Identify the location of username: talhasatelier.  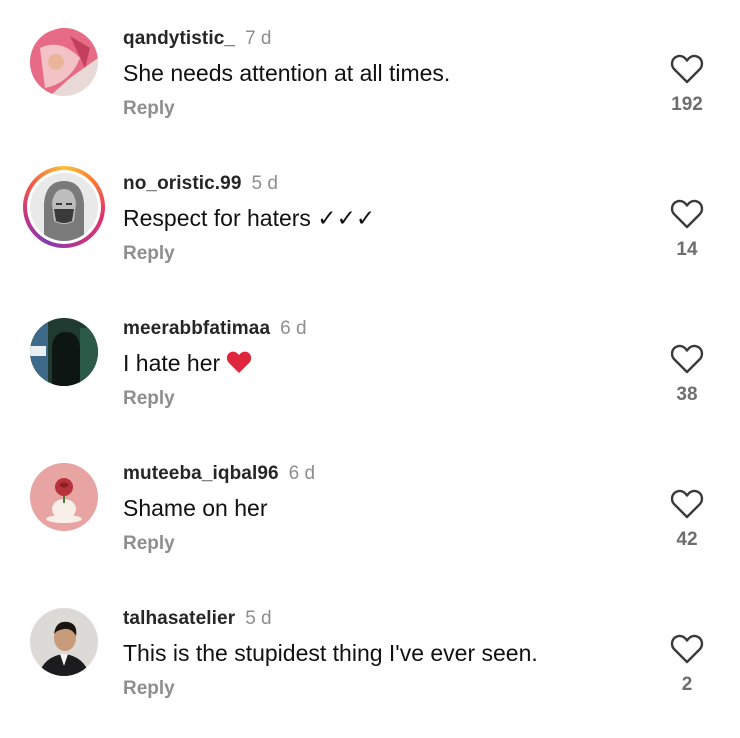
(179, 619).